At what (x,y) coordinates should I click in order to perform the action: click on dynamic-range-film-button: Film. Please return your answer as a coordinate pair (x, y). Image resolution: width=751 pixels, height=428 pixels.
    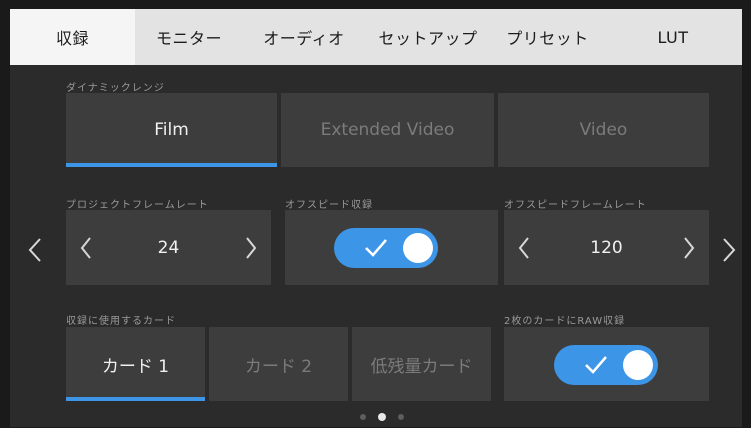
    Looking at the image, I should click on (171, 130).